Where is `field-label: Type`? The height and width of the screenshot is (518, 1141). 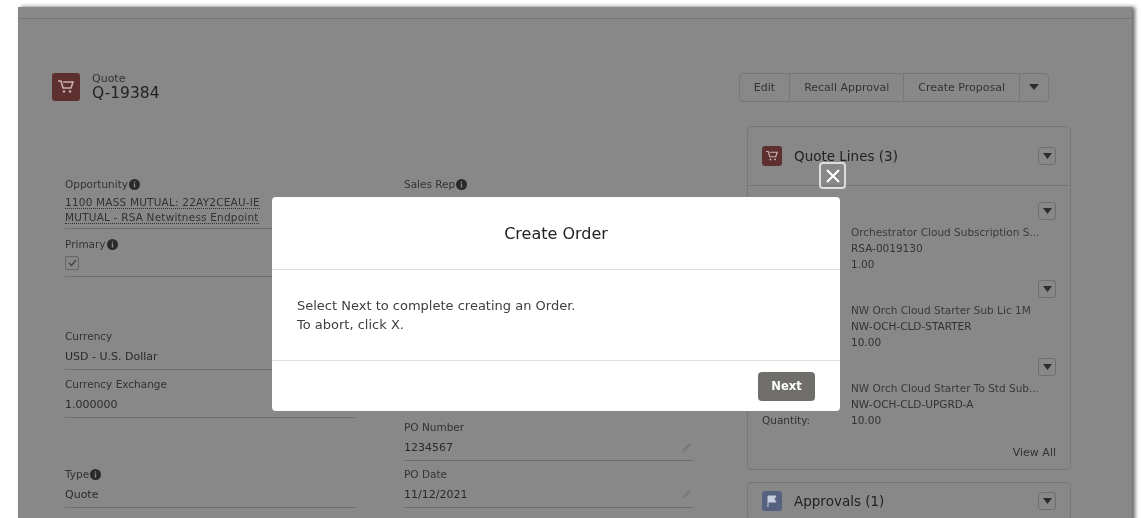 field-label: Type is located at coordinates (77, 474).